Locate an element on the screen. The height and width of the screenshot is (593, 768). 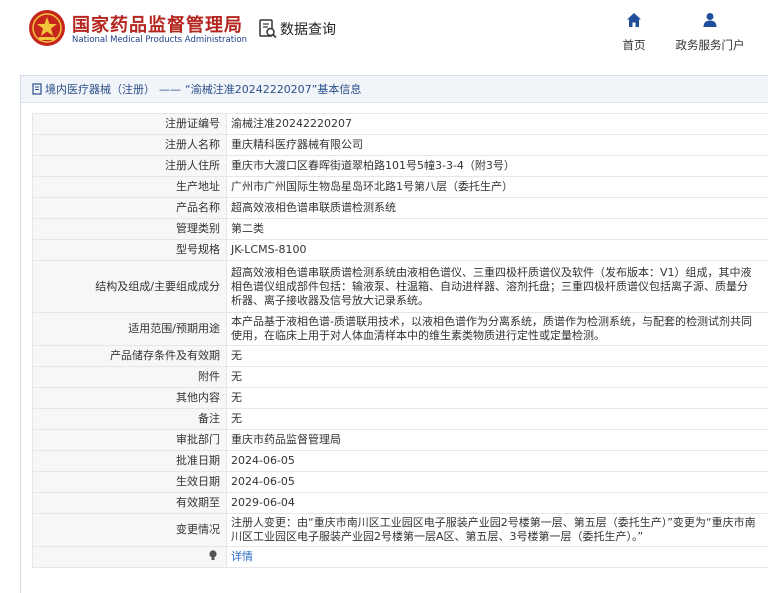
table-row: 注册人住所 重庆市大渡口区春晖街道翠柏路101号5幢3-3-4（附3号） is located at coordinates (400, 166).